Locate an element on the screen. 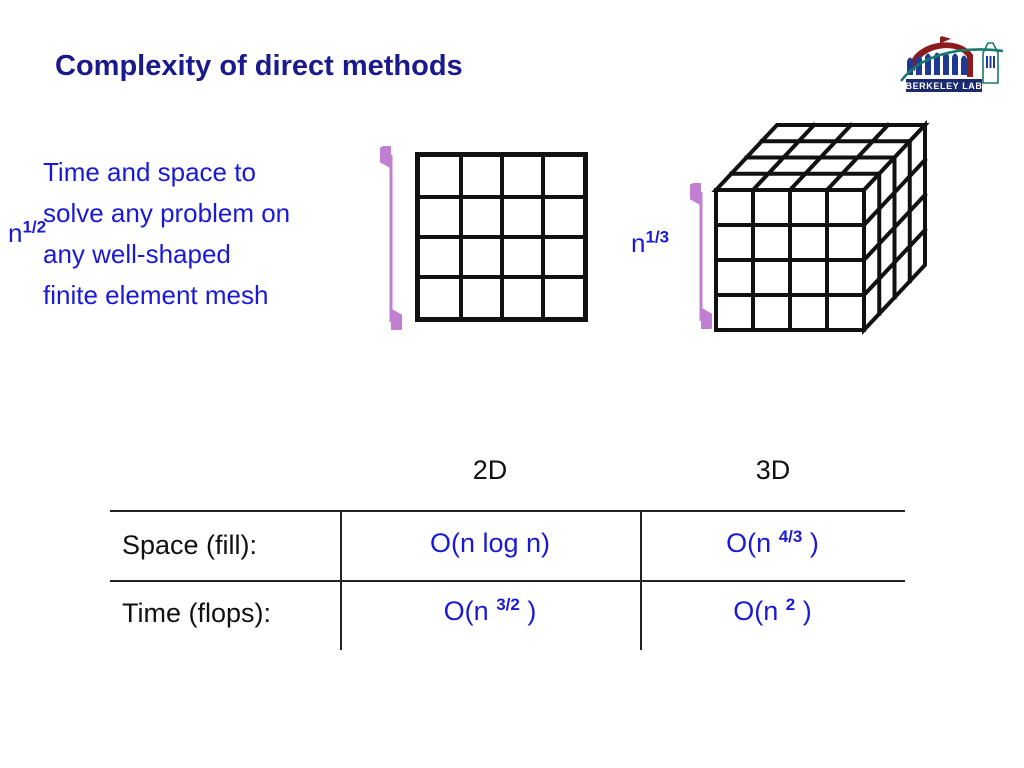 This screenshot has height=768, width=1024. table-cell-space-3d: O(n 4/3 ) is located at coordinates (772, 543).